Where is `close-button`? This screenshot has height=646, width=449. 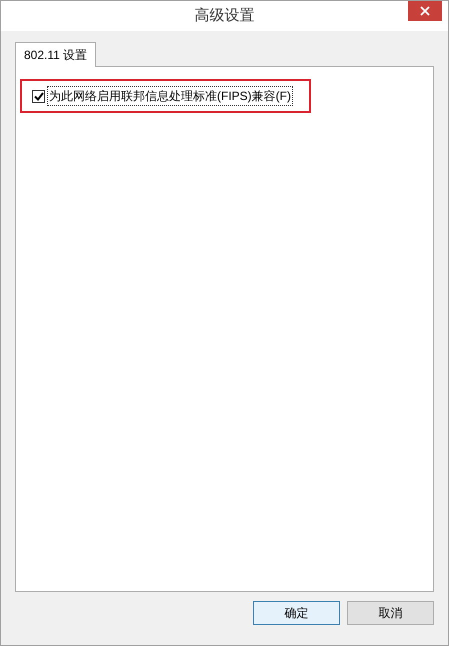 close-button is located at coordinates (425, 11).